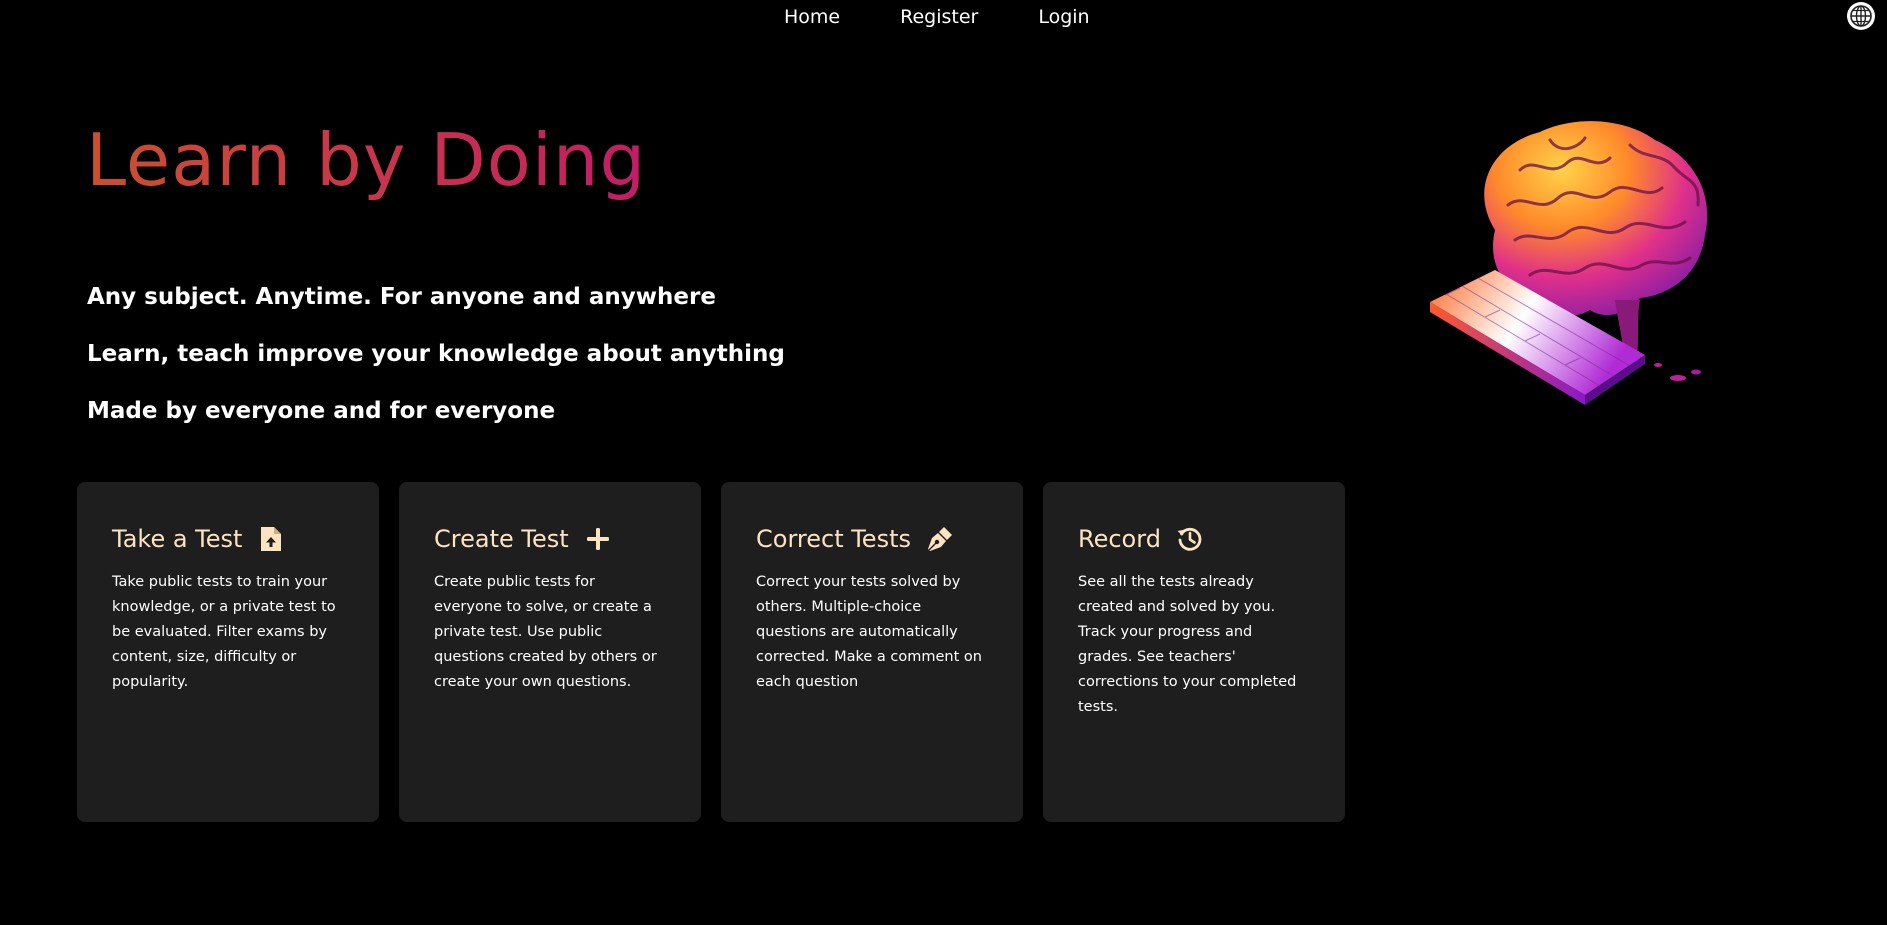  I want to click on file-upload-icon, so click(271, 539).